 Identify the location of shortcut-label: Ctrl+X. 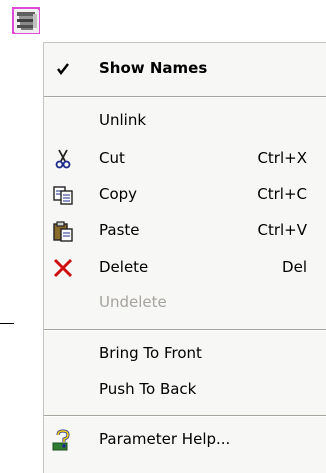
(282, 158).